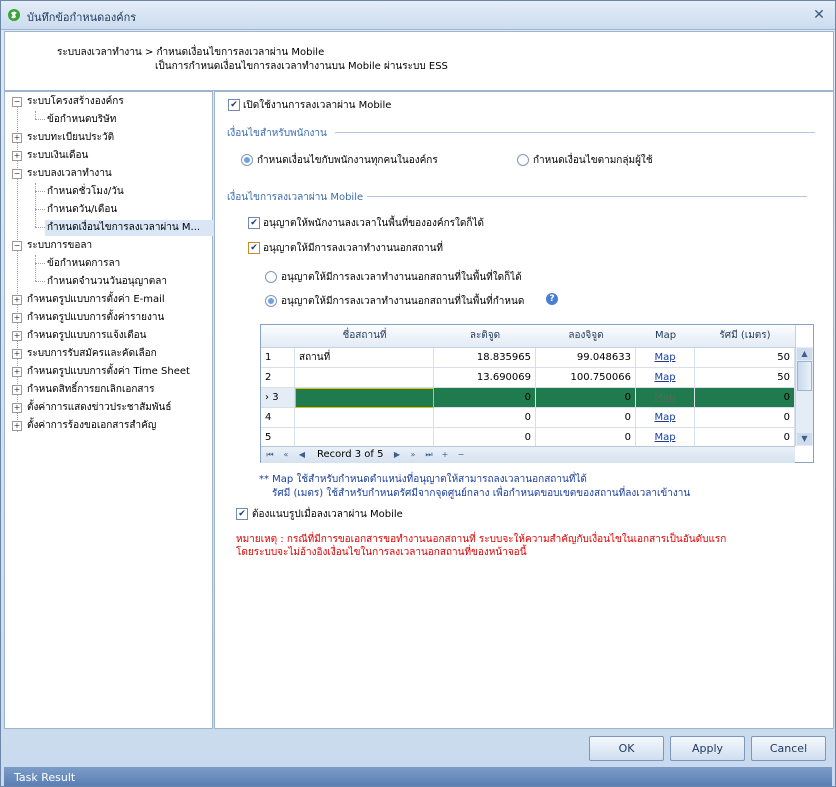 The width and height of the screenshot is (836, 787). Describe the element at coordinates (485, 378) in the screenshot. I see `cell-latitude: 13.690069` at that location.